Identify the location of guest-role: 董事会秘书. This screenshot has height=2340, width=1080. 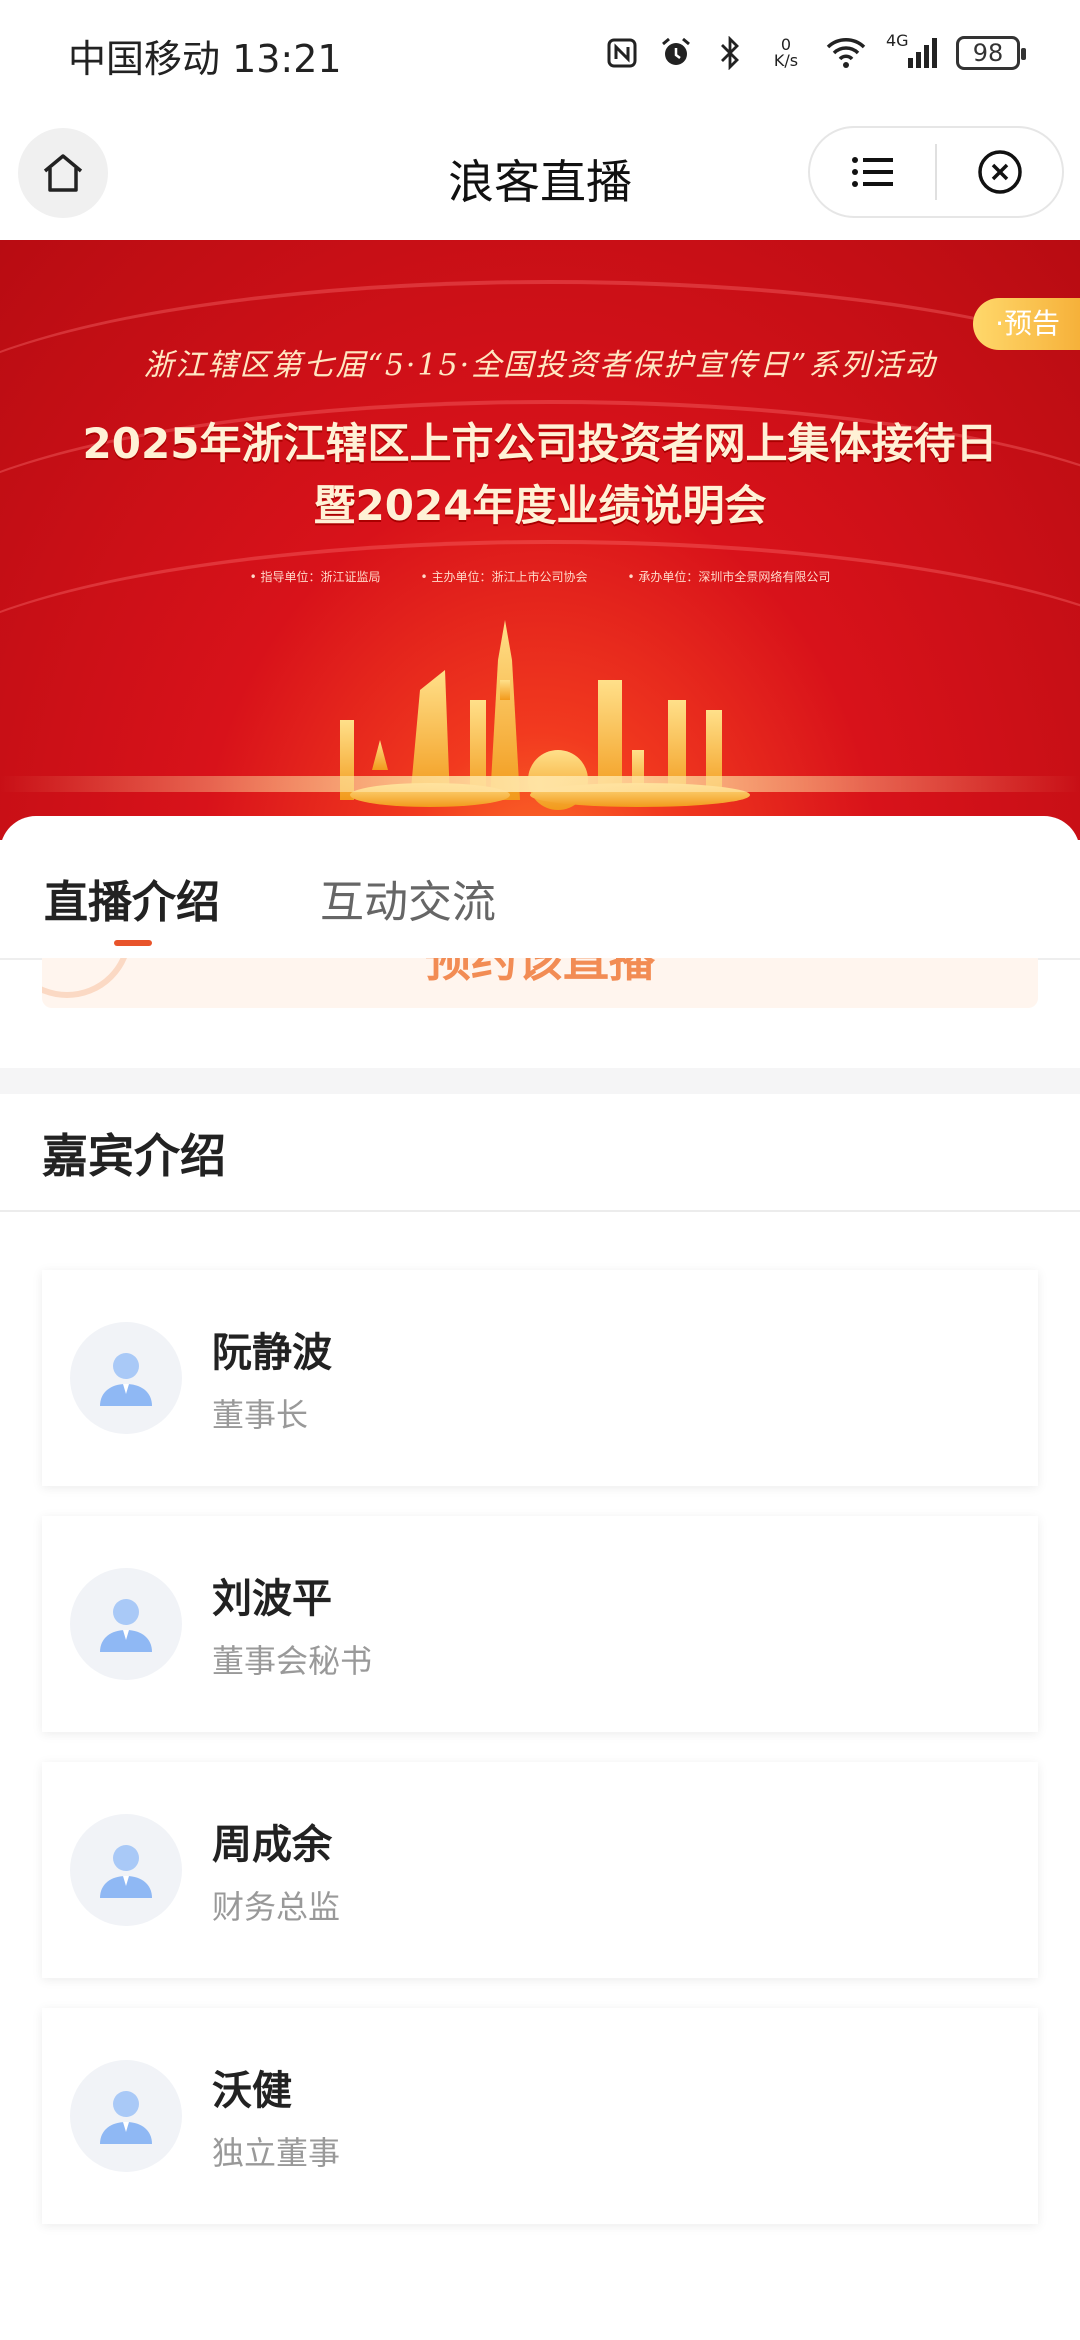
(292, 1661).